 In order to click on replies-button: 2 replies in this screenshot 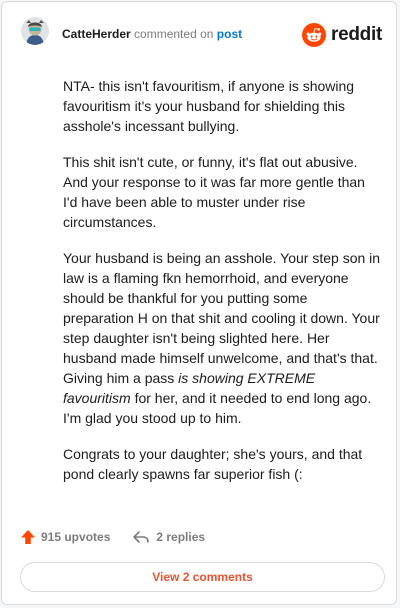, I will do `click(168, 537)`.